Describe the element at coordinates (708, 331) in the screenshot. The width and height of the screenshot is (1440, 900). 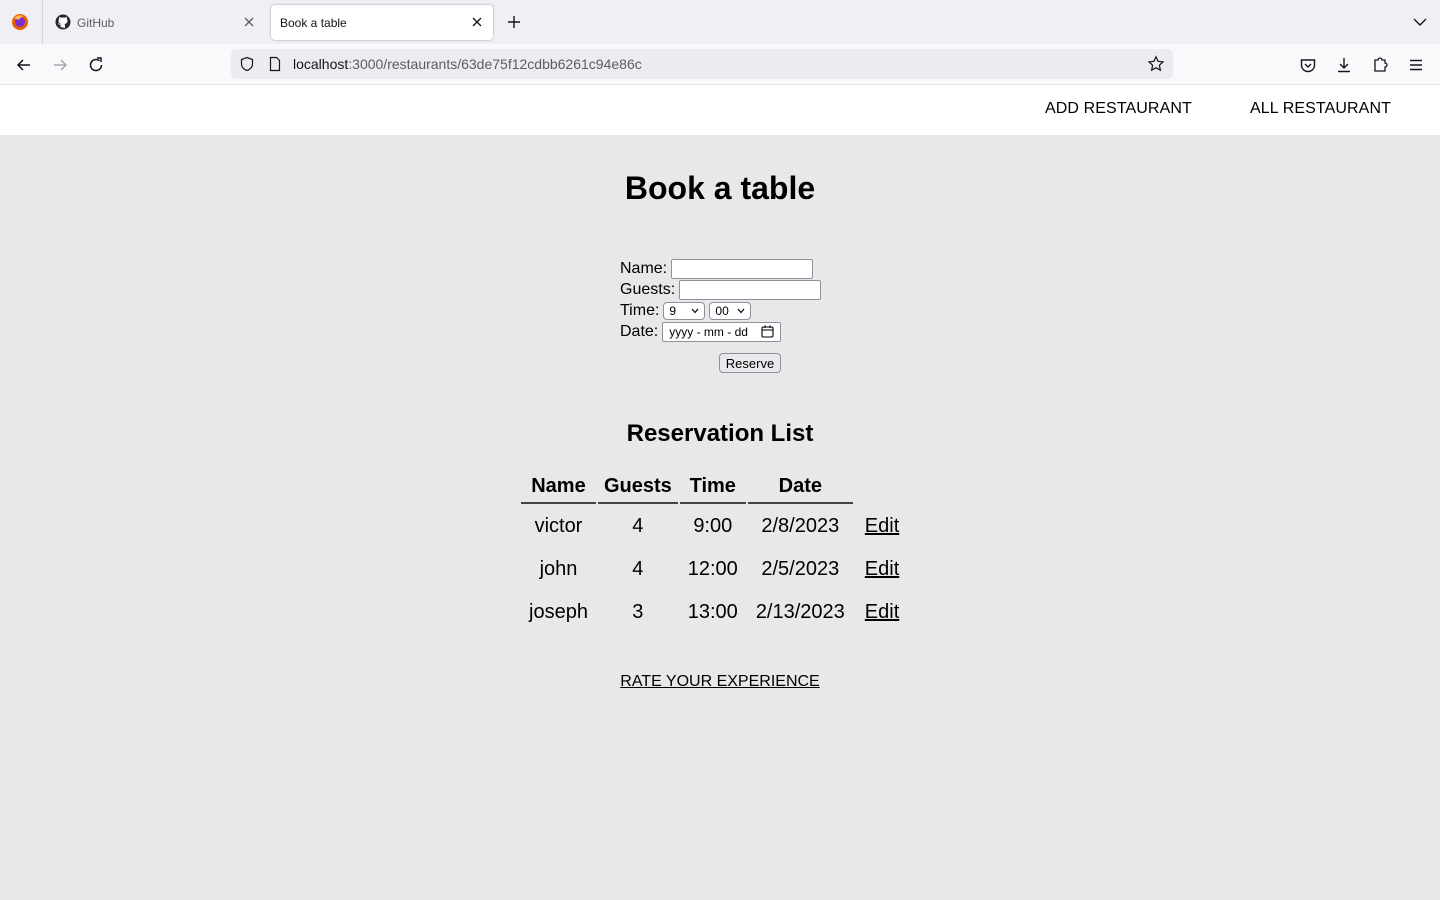
I see `date-placeholder: yyyy - mm - dd` at that location.